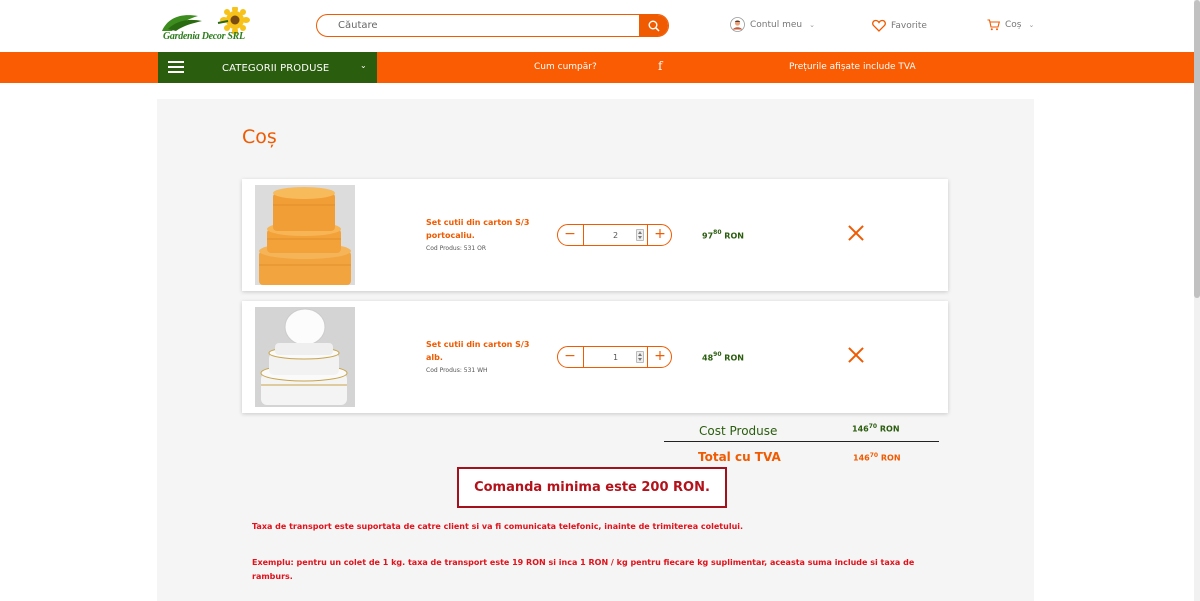 This screenshot has width=1200, height=601. I want to click on favorites-label: Favorite, so click(909, 25).